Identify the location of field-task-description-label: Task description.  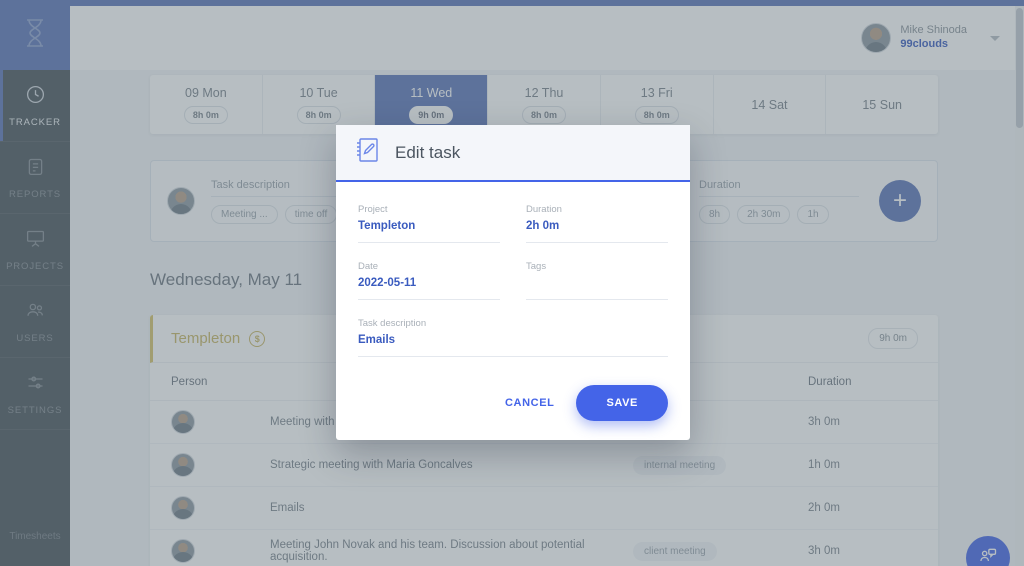
(392, 323).